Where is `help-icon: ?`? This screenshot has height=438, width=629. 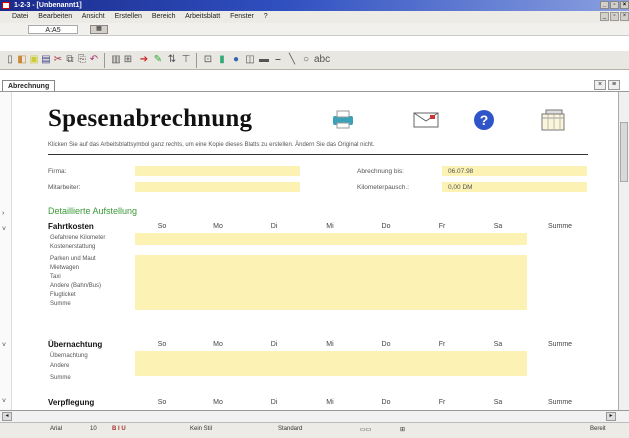 help-icon: ? is located at coordinates (484, 120).